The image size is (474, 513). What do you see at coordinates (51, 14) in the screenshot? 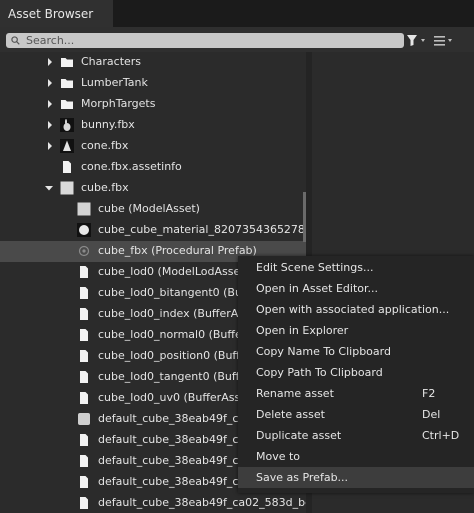
I see `tab-label: Asset Browser` at bounding box center [51, 14].